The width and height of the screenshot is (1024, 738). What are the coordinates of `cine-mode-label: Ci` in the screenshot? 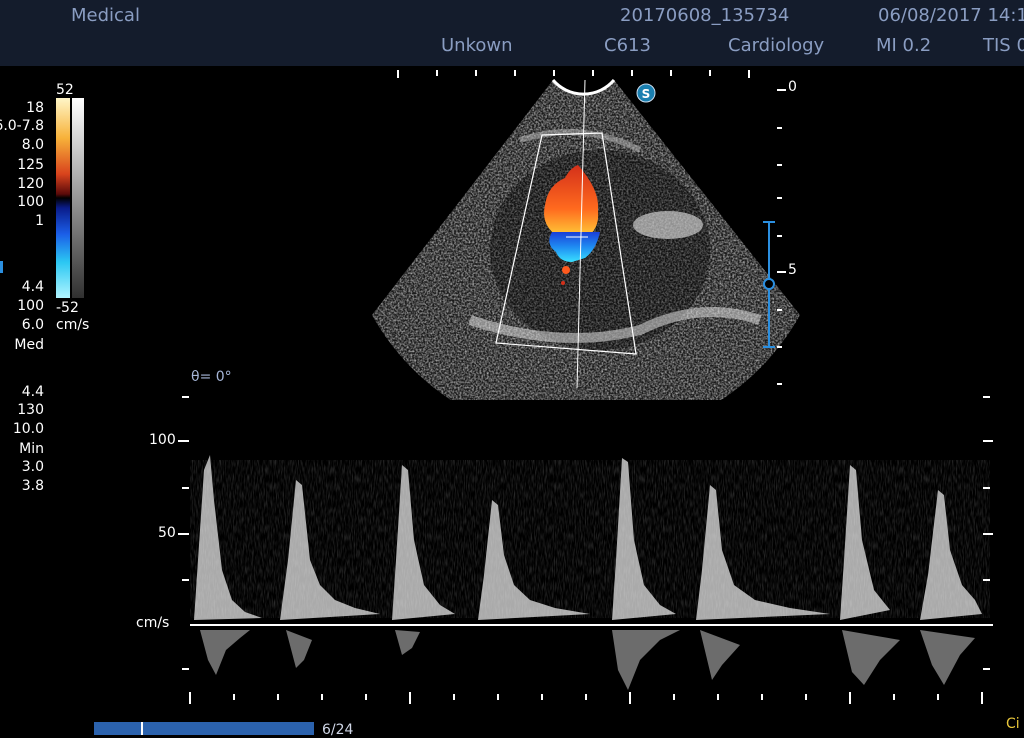 It's located at (1013, 724).